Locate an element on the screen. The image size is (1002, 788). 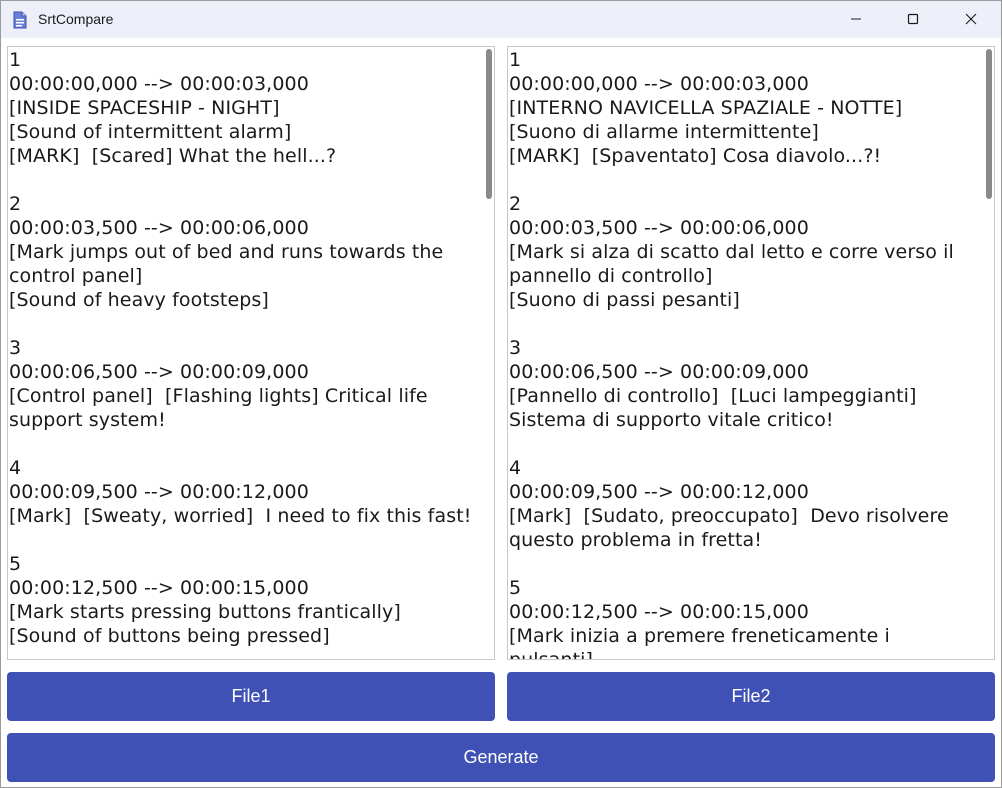
file2-button: File2 is located at coordinates (751, 696).